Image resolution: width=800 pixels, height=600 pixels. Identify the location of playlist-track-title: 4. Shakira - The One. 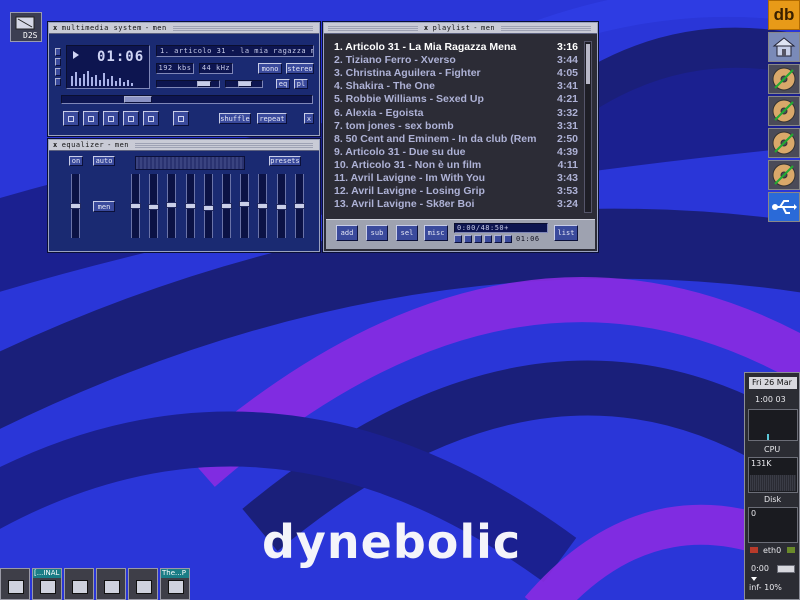
(384, 86).